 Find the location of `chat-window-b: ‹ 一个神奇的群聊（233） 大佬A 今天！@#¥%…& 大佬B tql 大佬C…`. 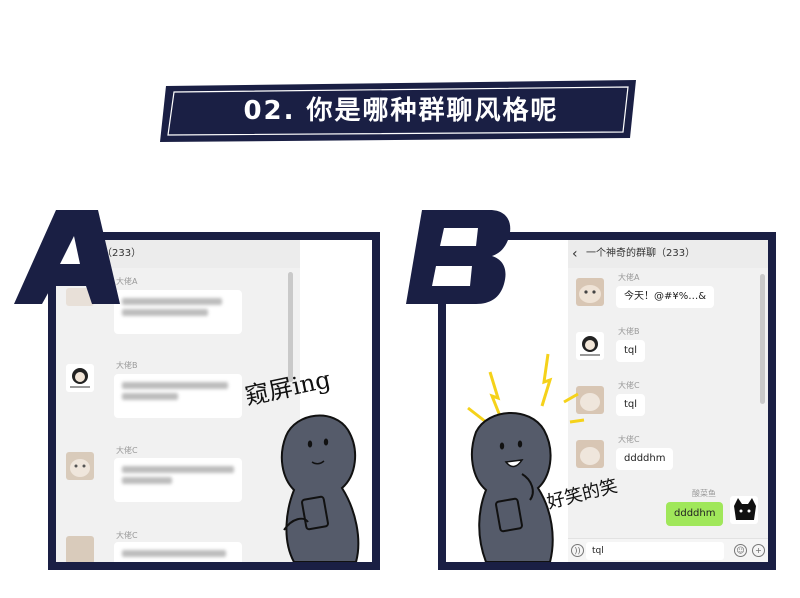

chat-window-b: ‹ 一个神奇的群聊（233） 大佬A 今天！@#¥%…& 大佬B tql 大佬C… is located at coordinates (668, 401).